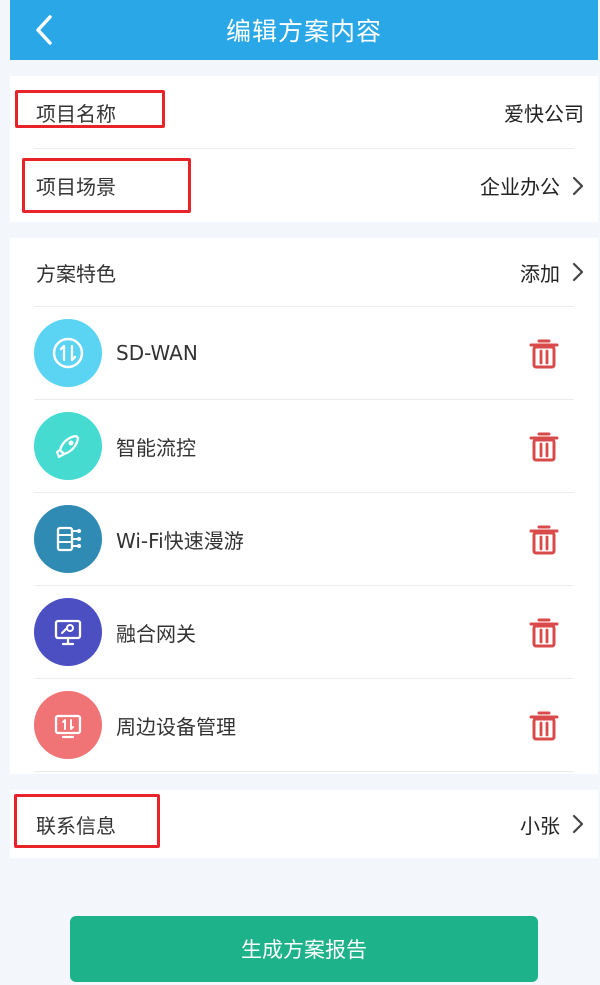 The image size is (600, 985). What do you see at coordinates (176, 726) in the screenshot?
I see `feature-name: 周边设备管理` at bounding box center [176, 726].